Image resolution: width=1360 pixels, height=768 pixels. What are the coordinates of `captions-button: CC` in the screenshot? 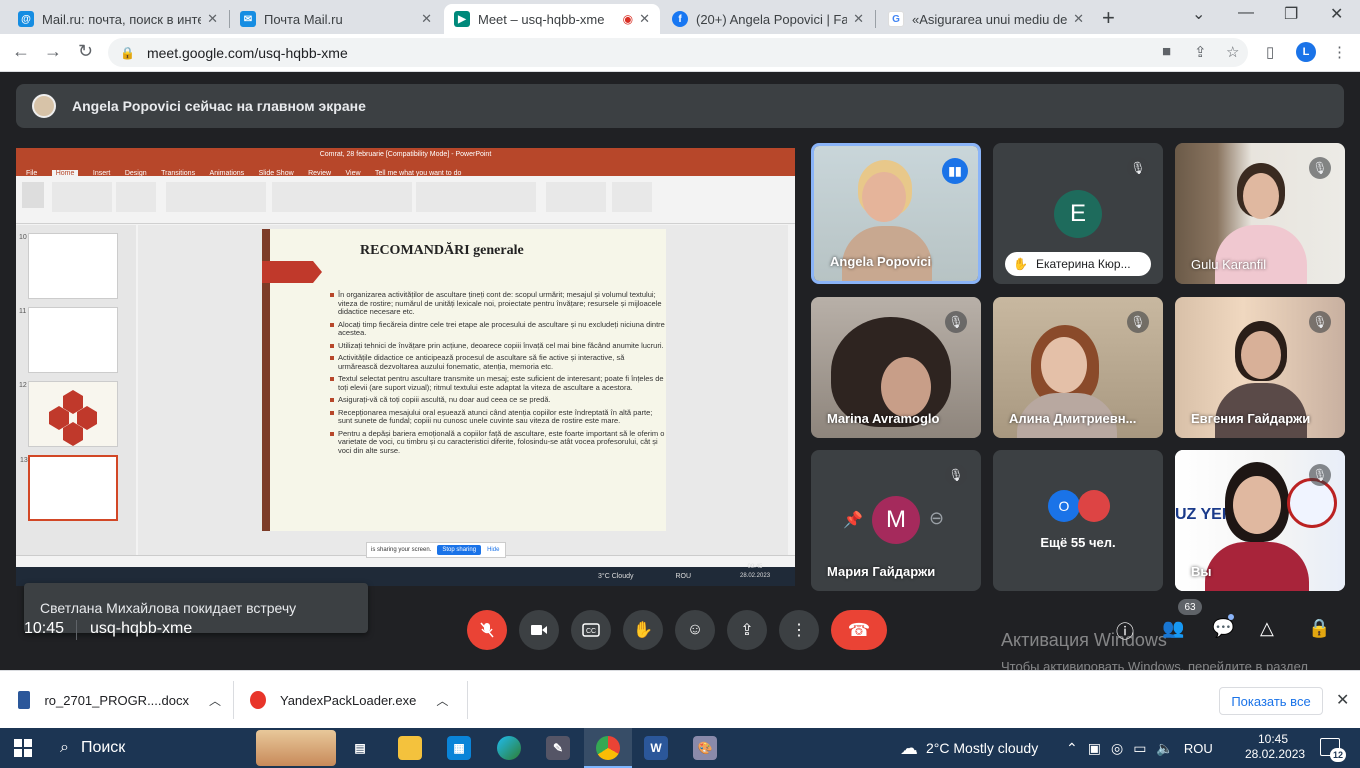 It's located at (591, 630).